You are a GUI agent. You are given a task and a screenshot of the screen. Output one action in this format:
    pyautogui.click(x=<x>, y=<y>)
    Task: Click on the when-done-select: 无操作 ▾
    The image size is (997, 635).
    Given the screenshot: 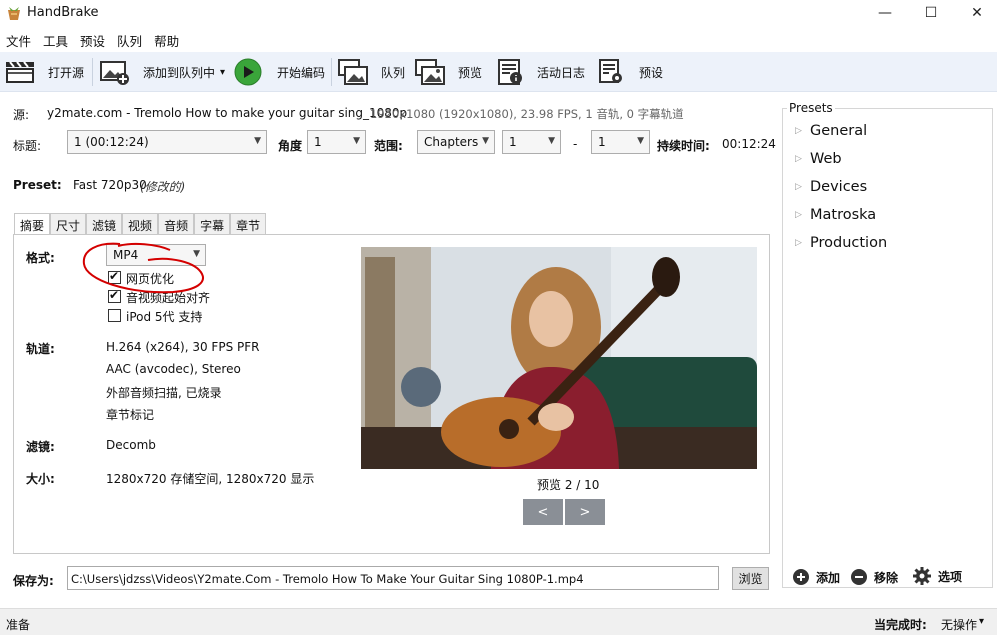 What is the action you would take?
    pyautogui.click(x=962, y=624)
    